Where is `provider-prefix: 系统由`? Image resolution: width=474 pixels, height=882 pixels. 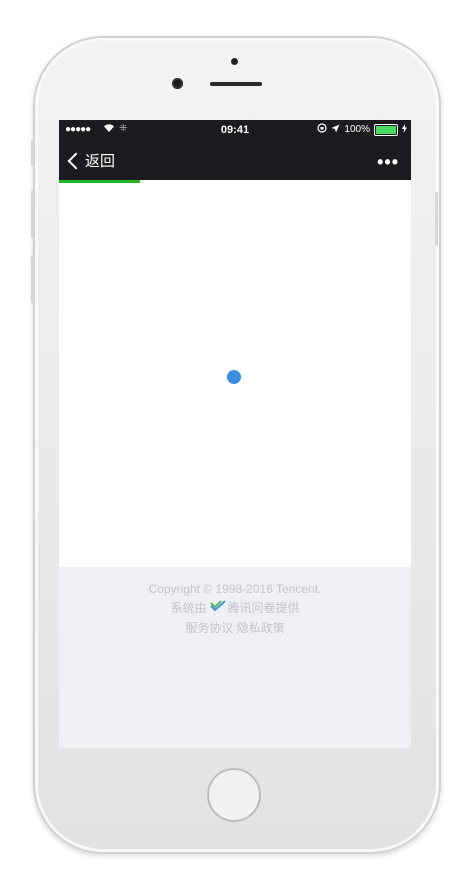
provider-prefix: 系统由 is located at coordinates (188, 608).